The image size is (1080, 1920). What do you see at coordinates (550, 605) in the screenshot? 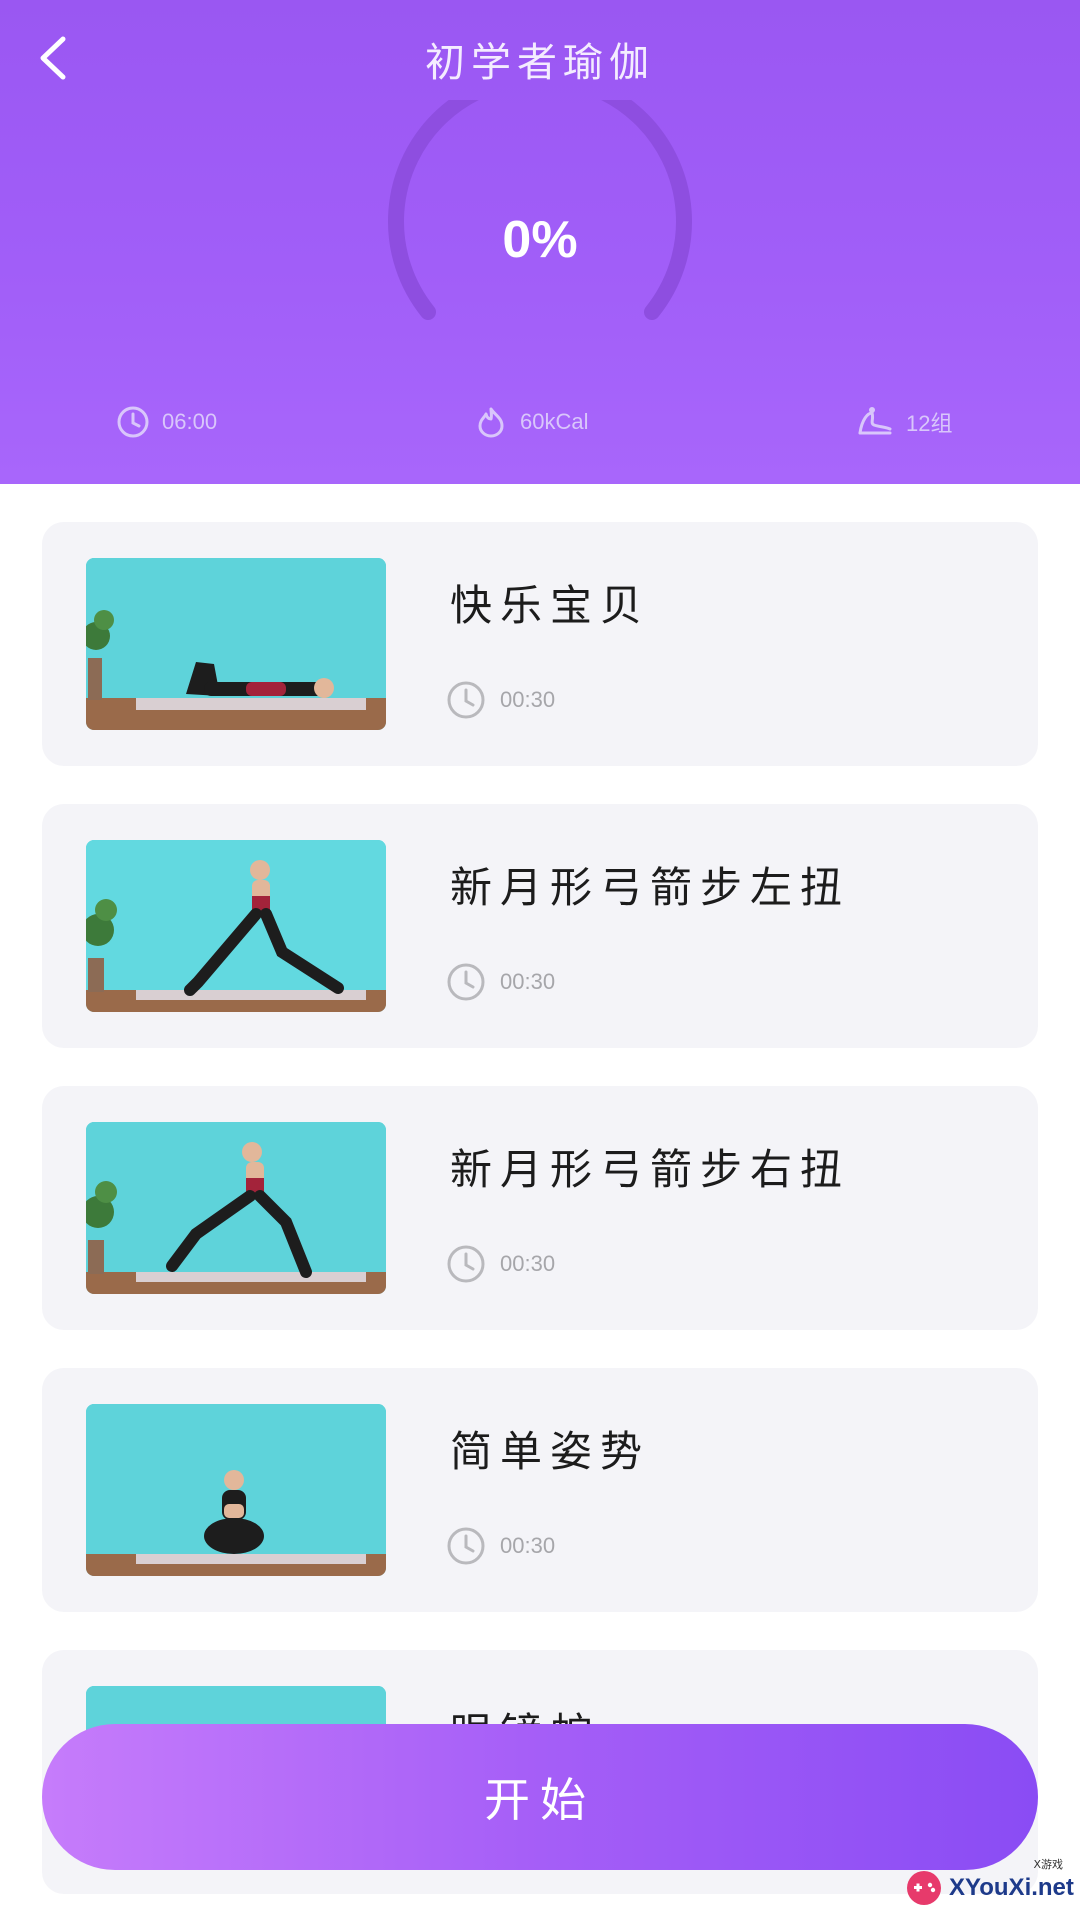
I see `exercise-title: 快乐宝贝` at bounding box center [550, 605].